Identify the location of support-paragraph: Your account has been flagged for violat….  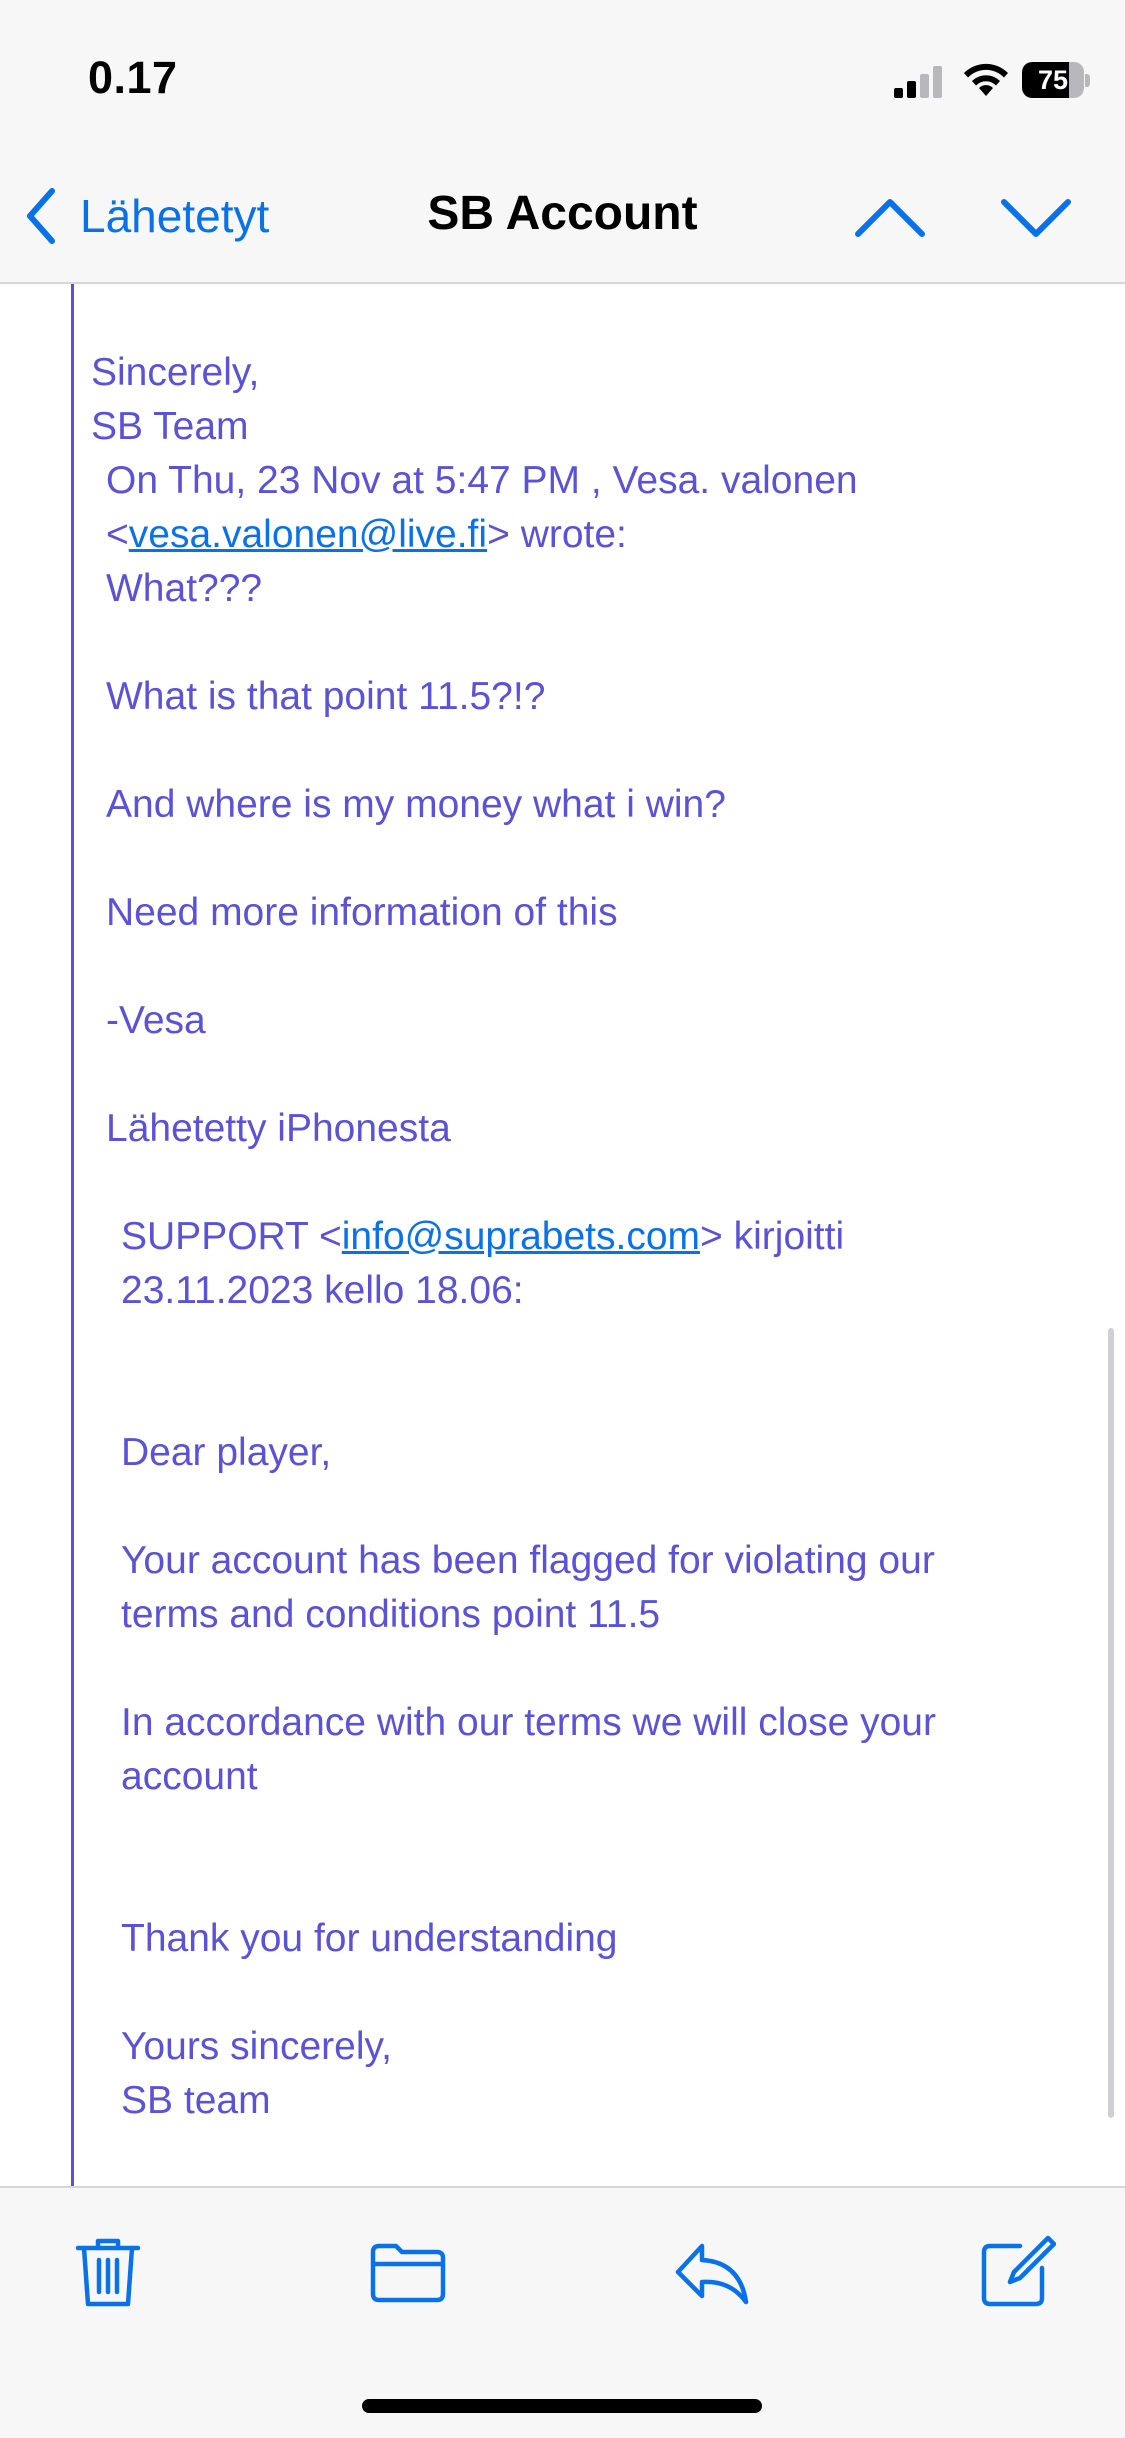
(528, 1560).